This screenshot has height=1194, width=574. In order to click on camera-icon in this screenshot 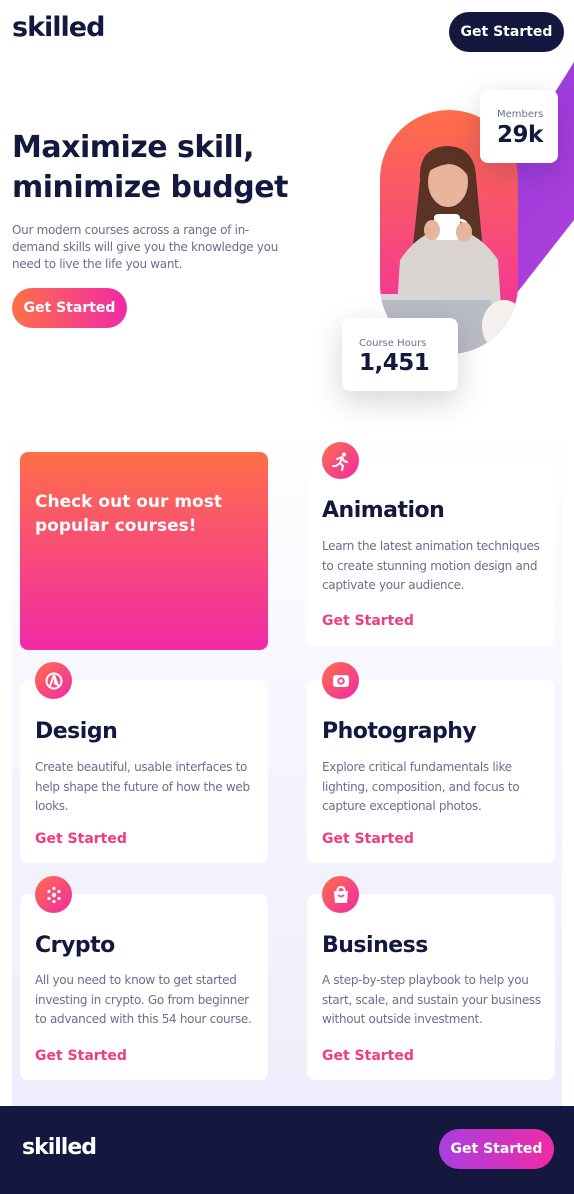, I will do `click(340, 680)`.